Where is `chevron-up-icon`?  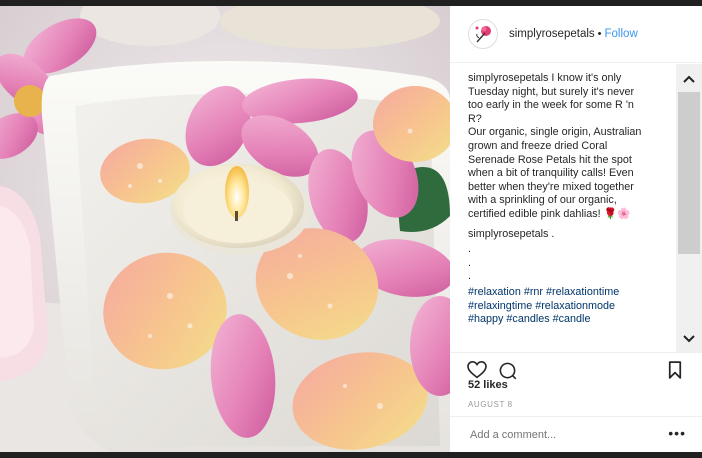 chevron-up-icon is located at coordinates (689, 79).